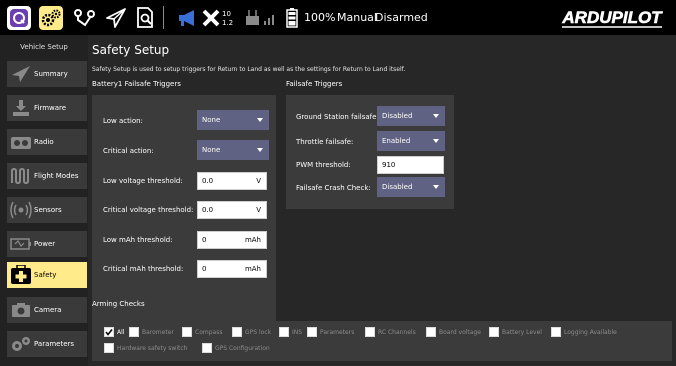  Describe the element at coordinates (297, 332) in the screenshot. I see `arming-check-label: INS` at that location.